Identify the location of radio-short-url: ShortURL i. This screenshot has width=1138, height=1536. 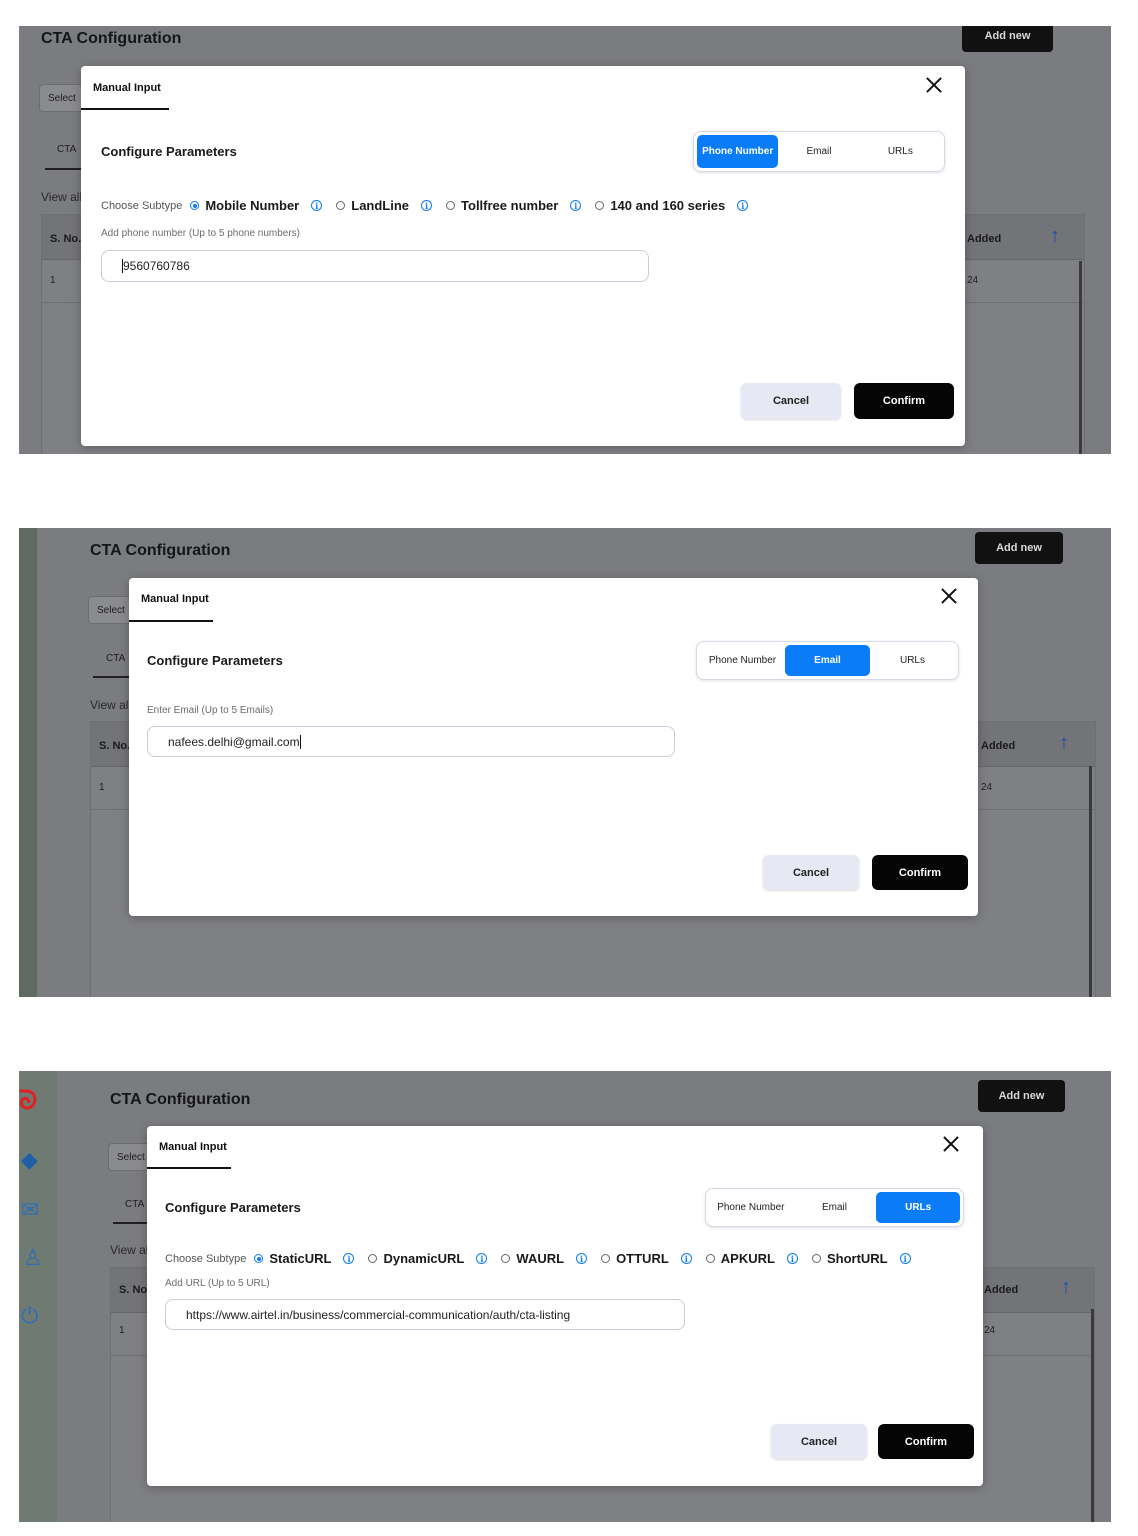
(861, 1258).